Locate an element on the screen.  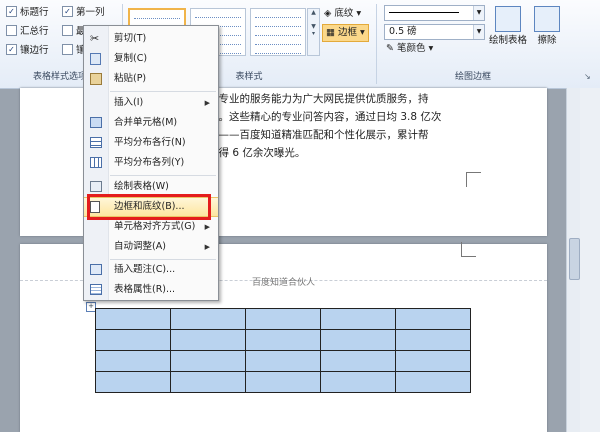
menu-item-copy: 复制(C) is located at coordinates (151, 59).